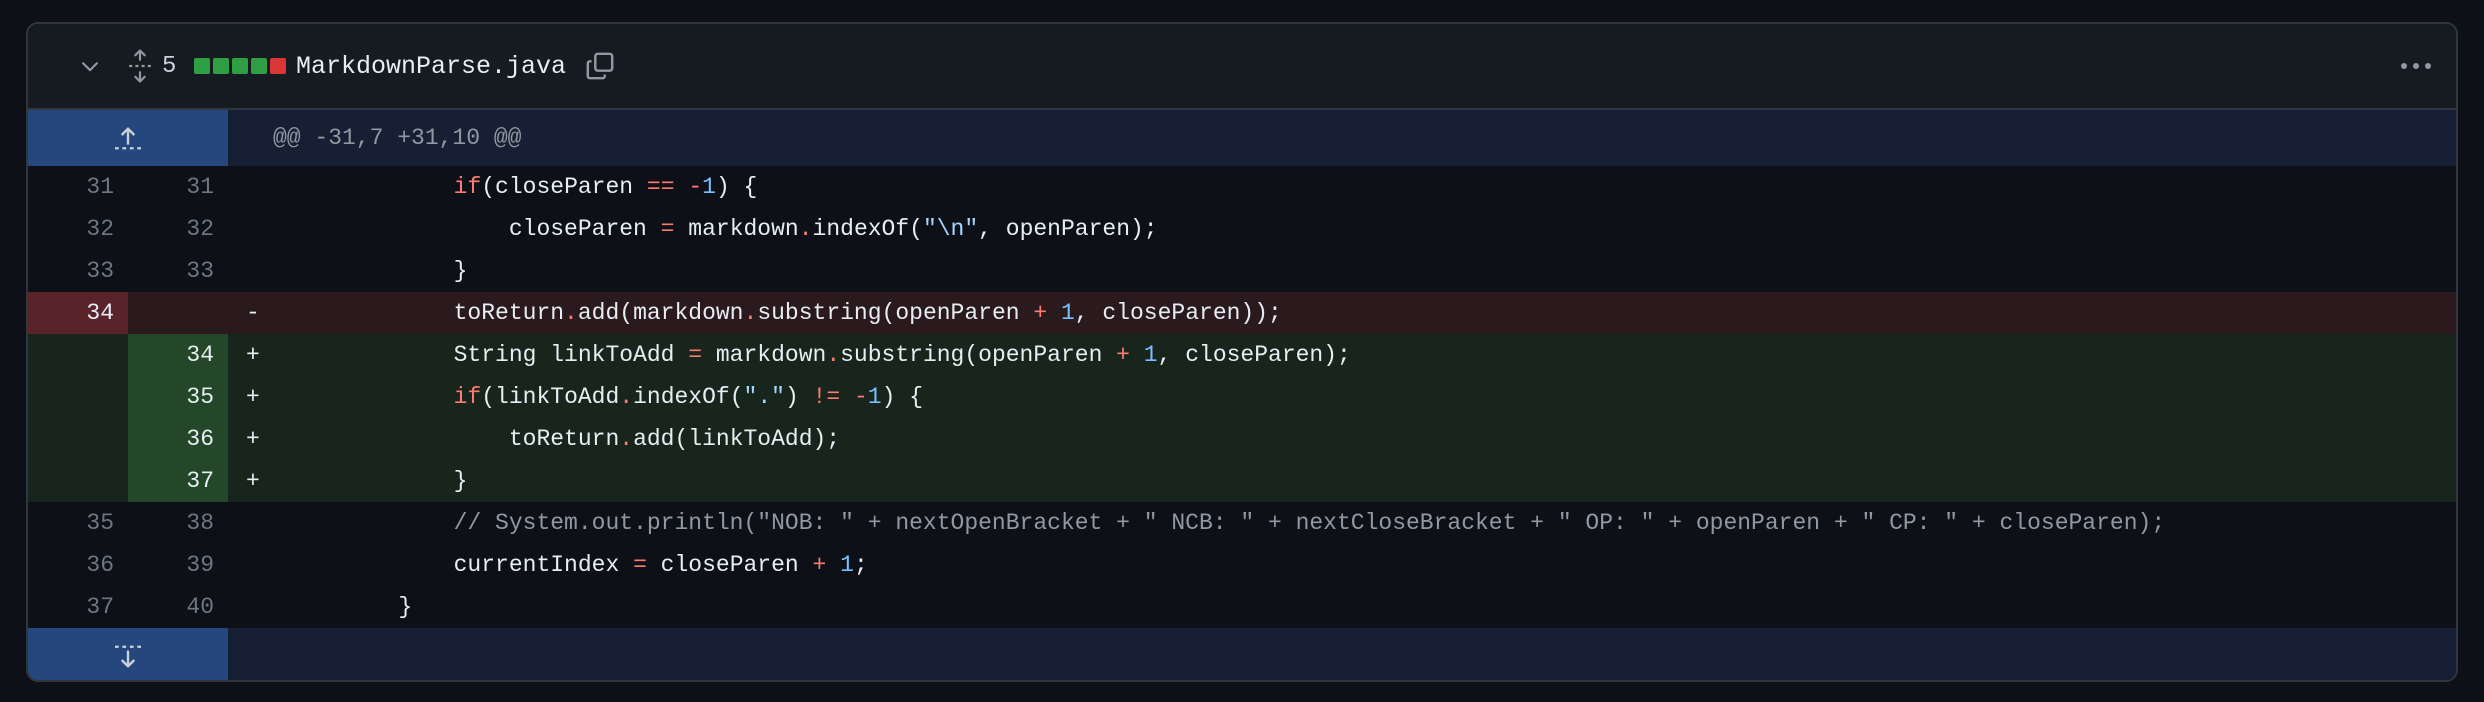 Image resolution: width=2484 pixels, height=702 pixels. What do you see at coordinates (1254, 355) in the screenshot?
I see `code-token: , closeParen);` at bounding box center [1254, 355].